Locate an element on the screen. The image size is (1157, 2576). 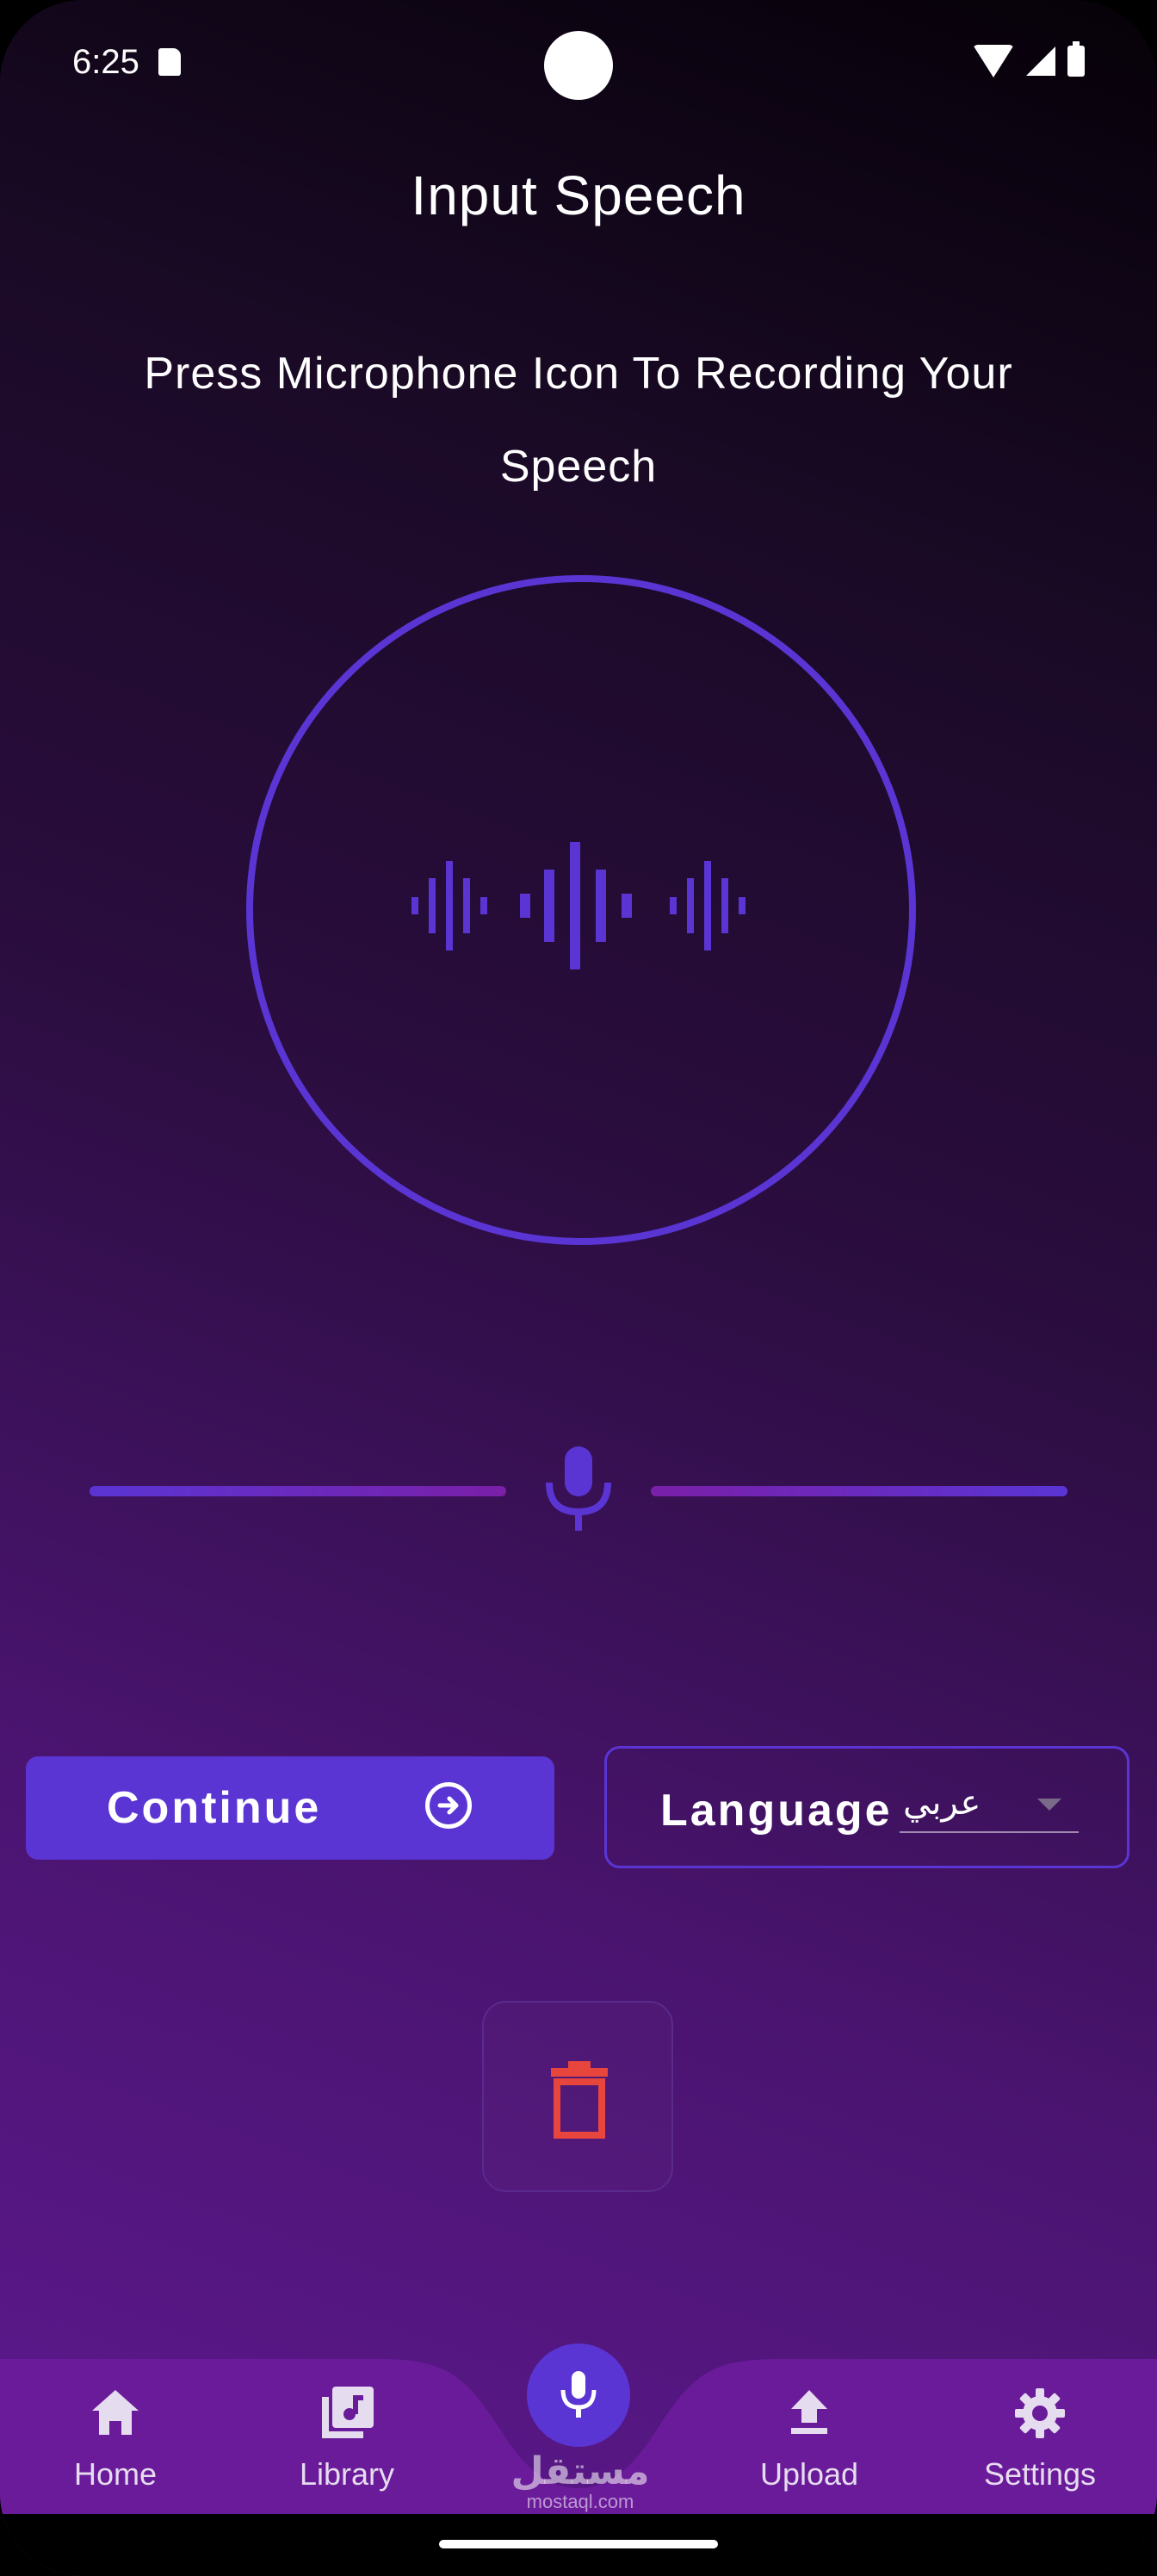
chevron-down-icon is located at coordinates (1049, 1805).